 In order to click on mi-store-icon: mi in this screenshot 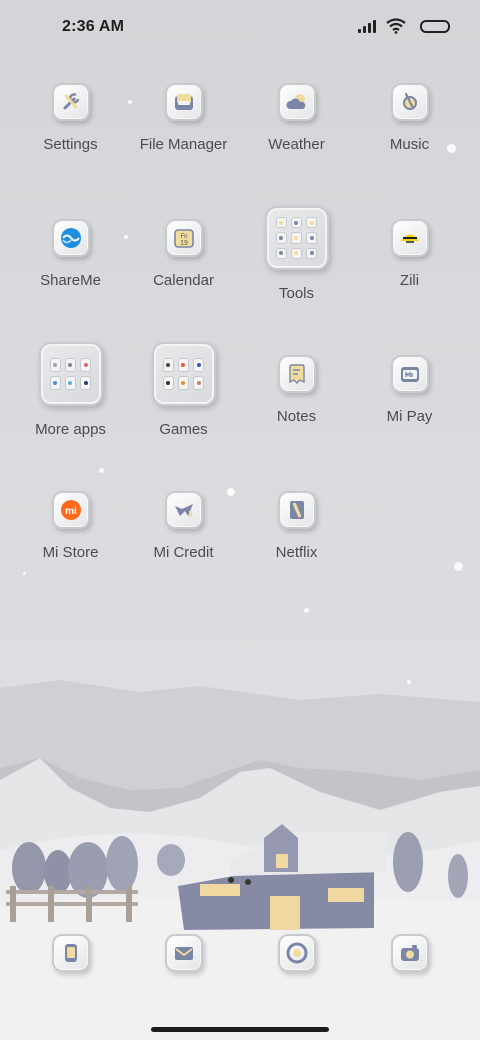, I will do `click(70, 510)`.